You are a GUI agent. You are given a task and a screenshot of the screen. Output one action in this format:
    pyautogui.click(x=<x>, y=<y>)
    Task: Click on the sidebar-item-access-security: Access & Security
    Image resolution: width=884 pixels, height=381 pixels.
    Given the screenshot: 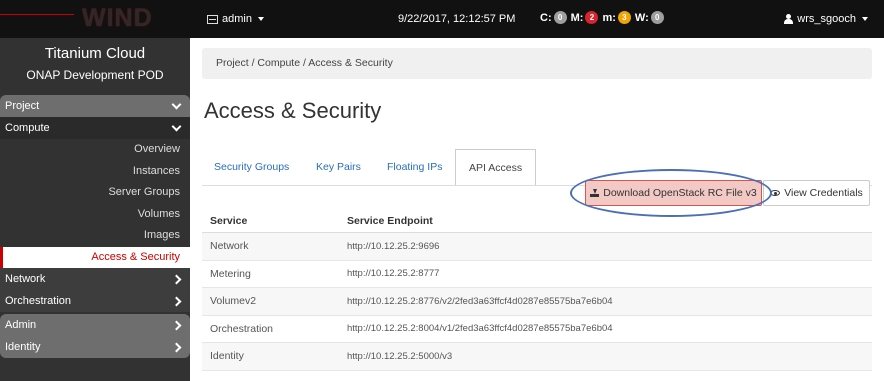 What is the action you would take?
    pyautogui.click(x=95, y=257)
    